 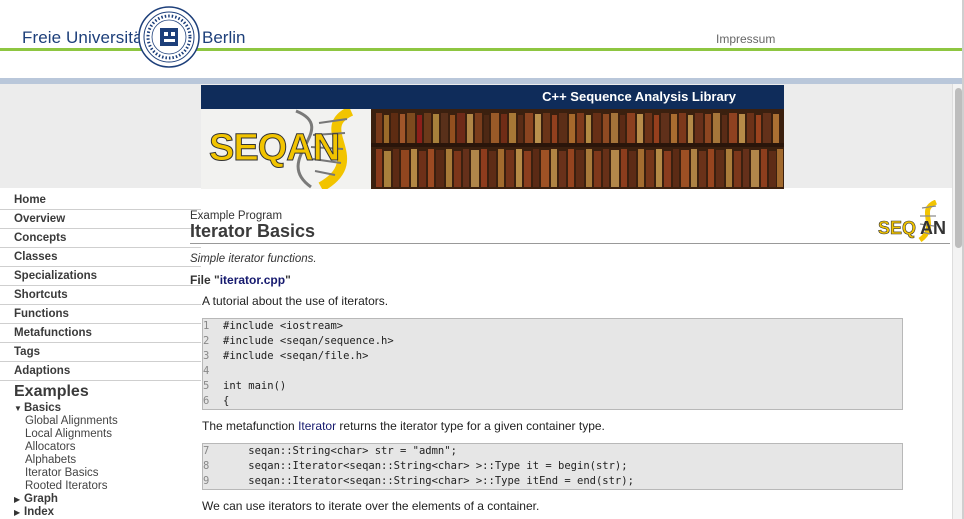 I want to click on nav-shortcuts: Shortcuts, so click(x=100, y=295).